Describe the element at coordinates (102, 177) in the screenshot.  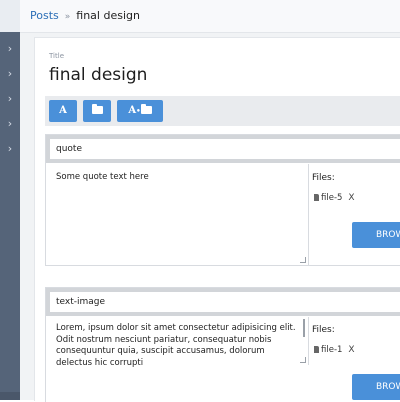
I see `block-text: Some quote text here` at that location.